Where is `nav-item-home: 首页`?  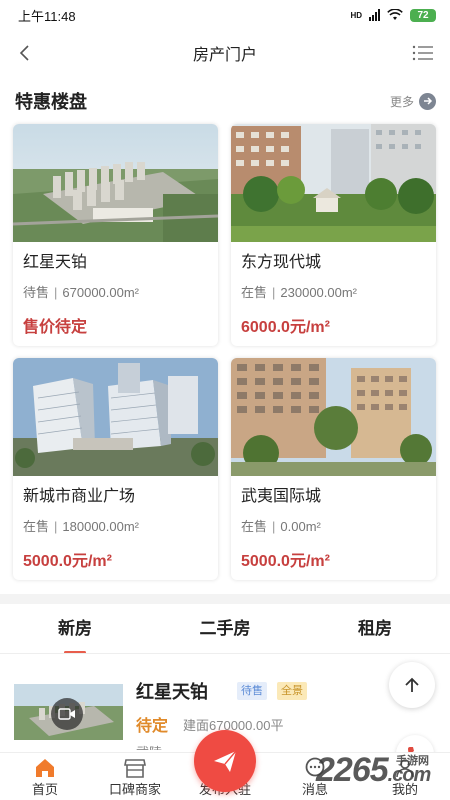 nav-item-home: 首页 is located at coordinates (45, 776).